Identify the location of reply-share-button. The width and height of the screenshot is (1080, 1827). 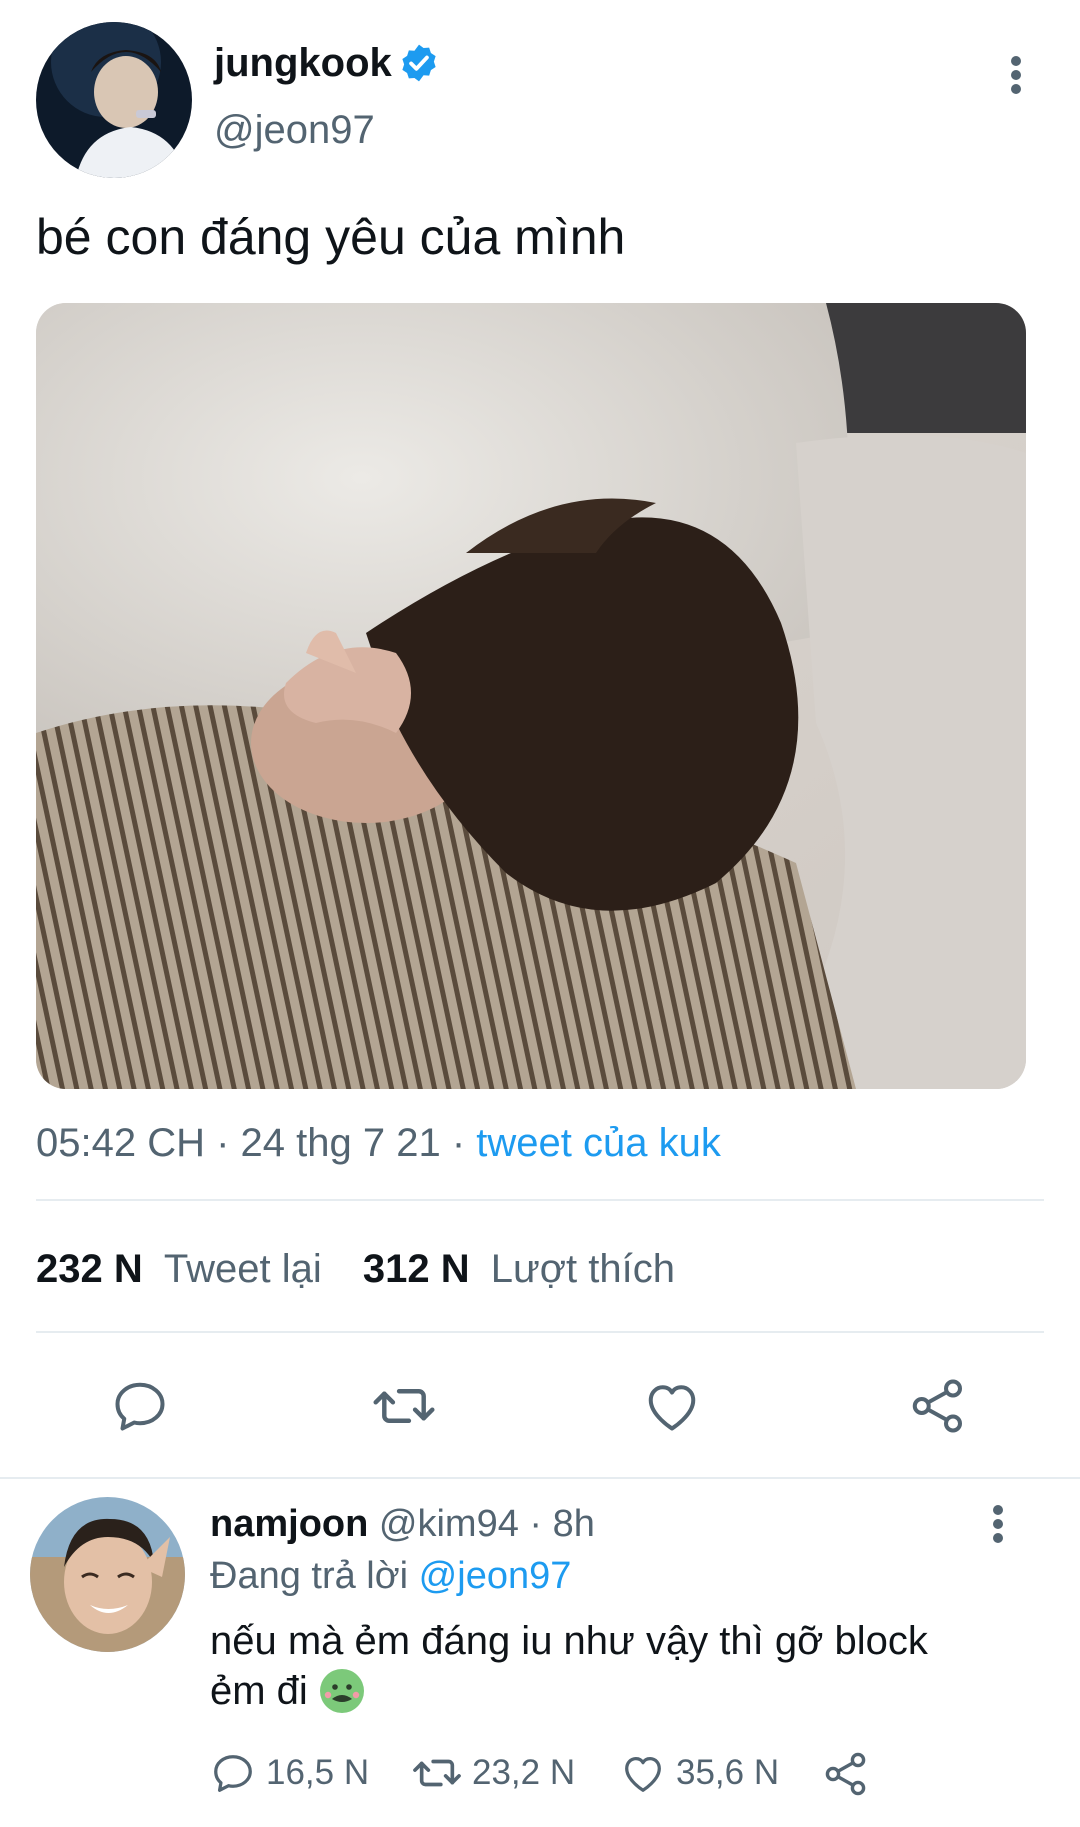
(846, 1774).